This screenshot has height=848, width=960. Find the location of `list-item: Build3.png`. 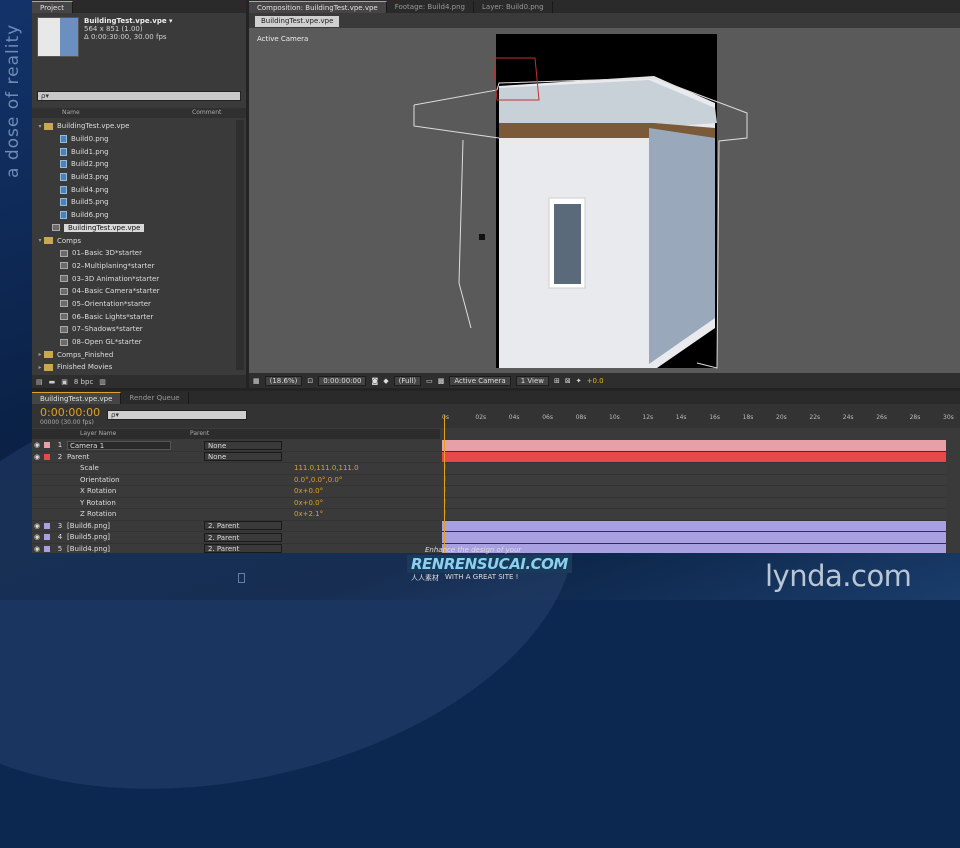

list-item: Build3.png is located at coordinates (133, 177).